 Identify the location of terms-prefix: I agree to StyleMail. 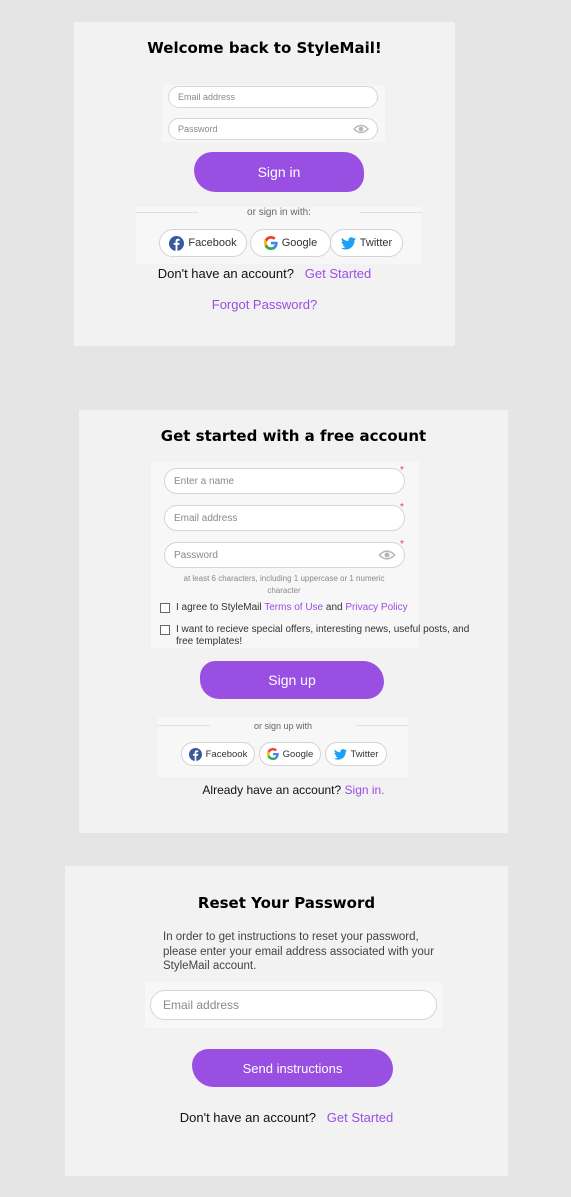
(219, 607).